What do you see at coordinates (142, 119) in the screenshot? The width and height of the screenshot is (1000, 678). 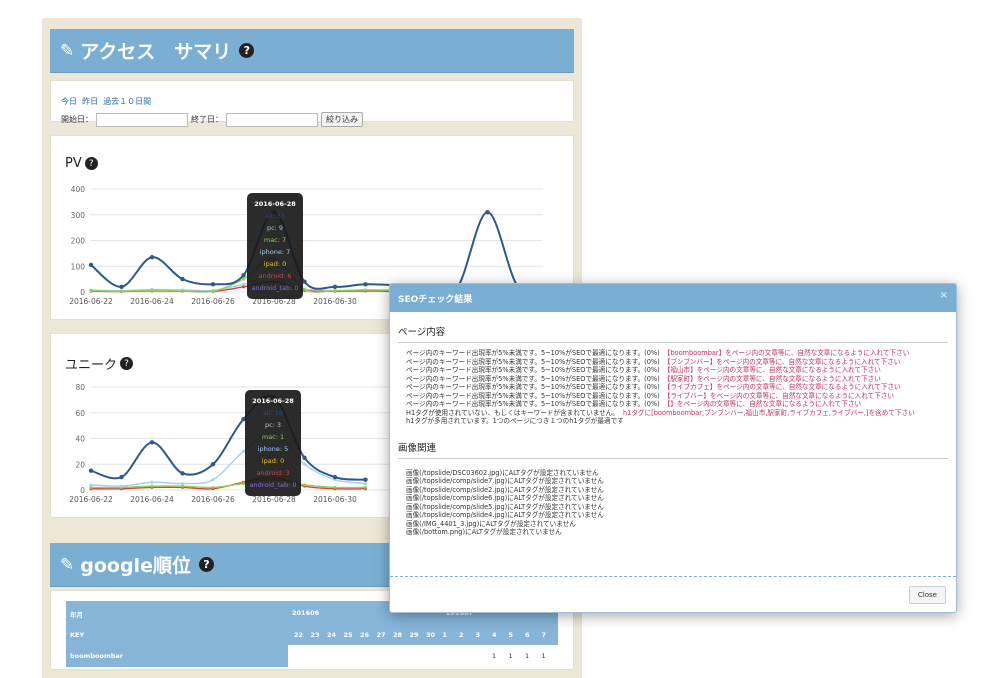 I see `start-date-input` at bounding box center [142, 119].